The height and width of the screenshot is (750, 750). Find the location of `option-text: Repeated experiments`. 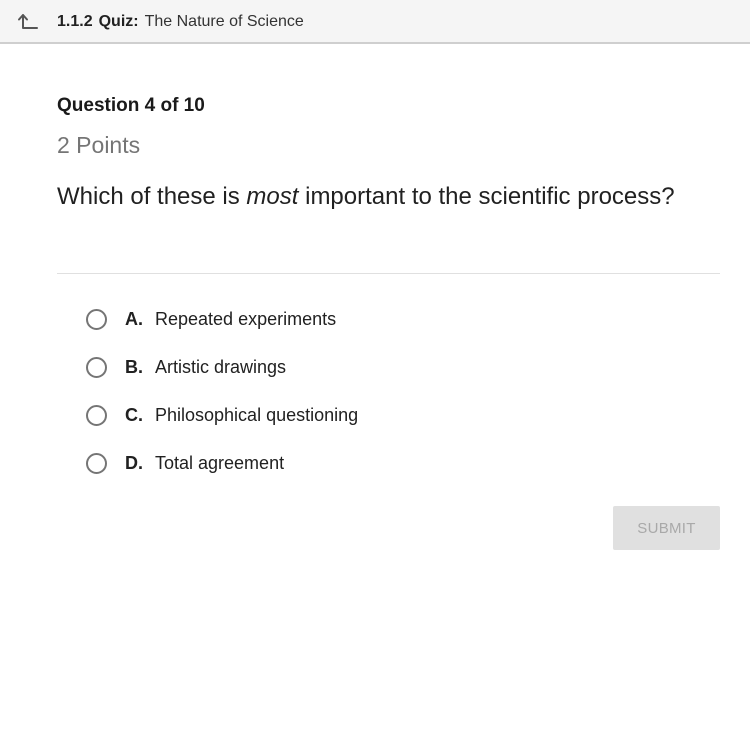

option-text: Repeated experiments is located at coordinates (246, 319).